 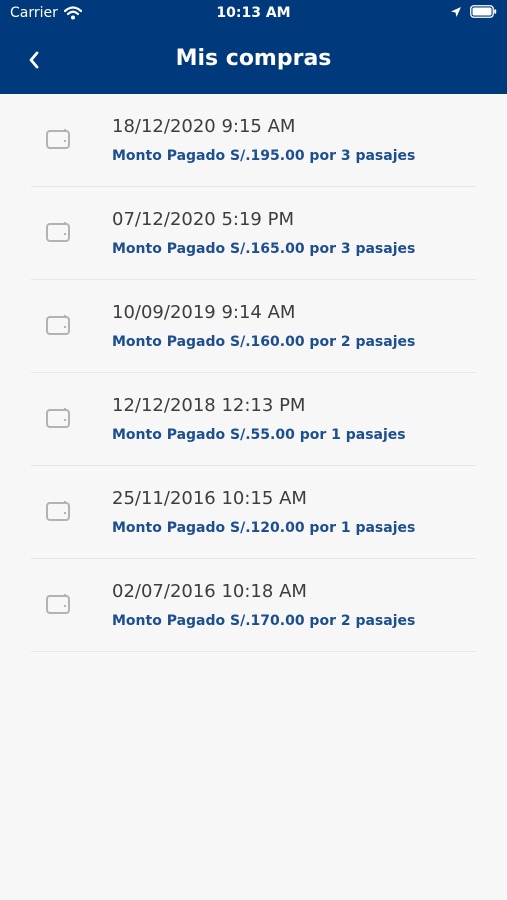 I want to click on purchase-date: 18/12/2020 9:15 AM, so click(x=204, y=126).